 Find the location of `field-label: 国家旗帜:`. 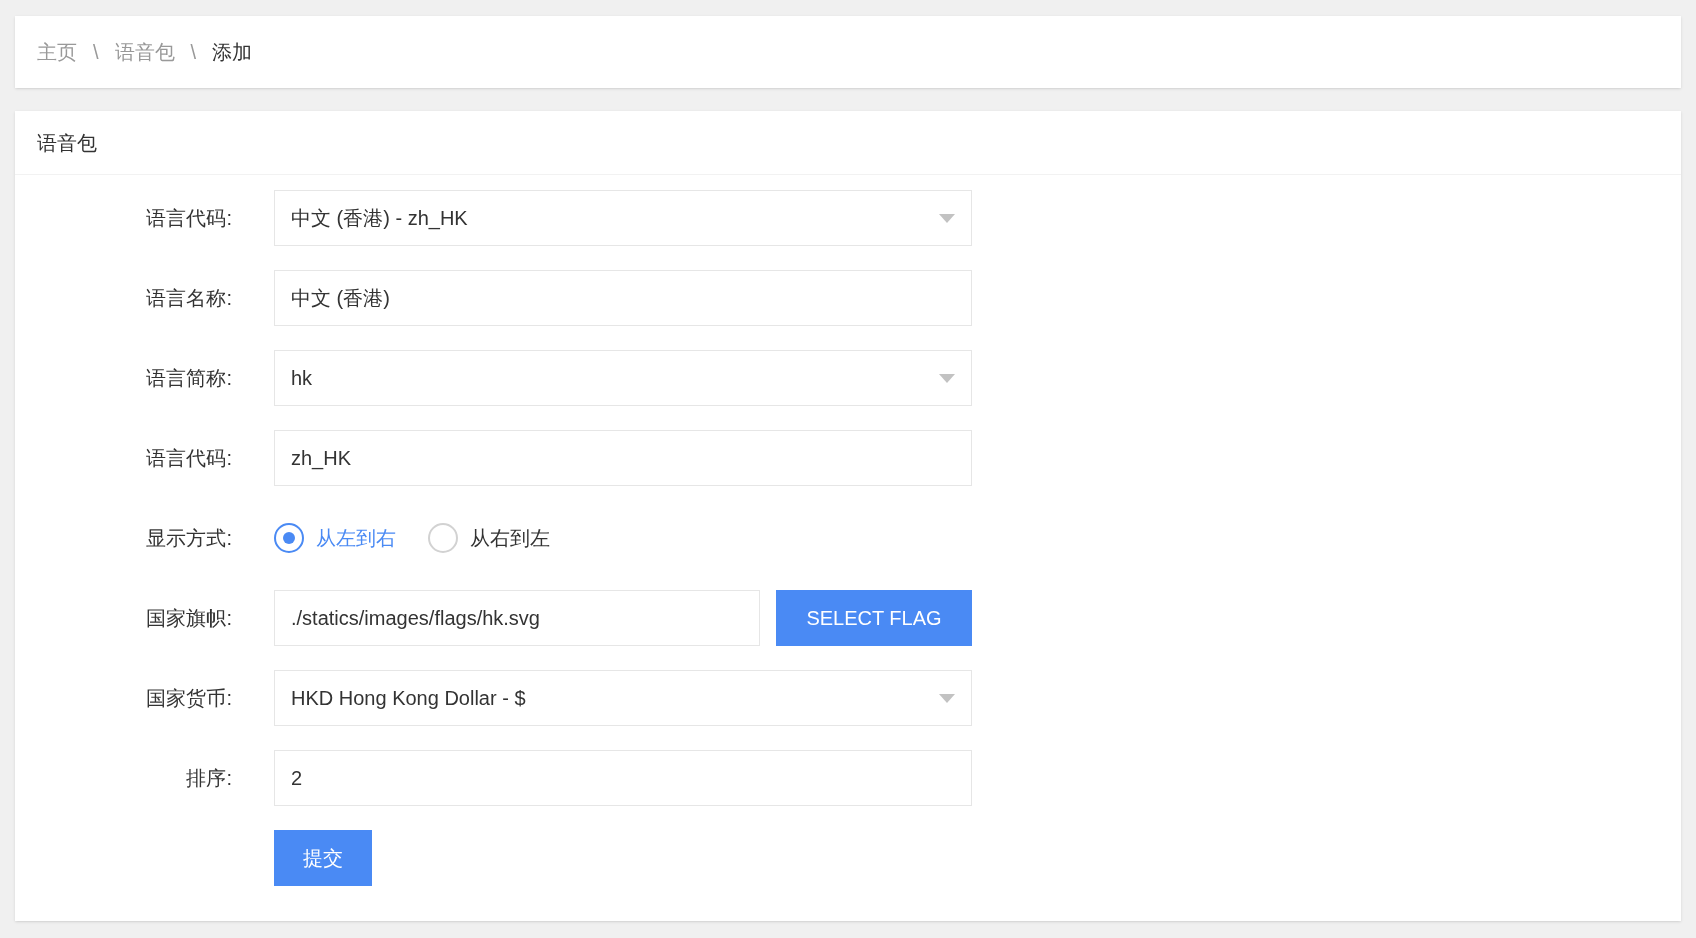

field-label: 国家旗帜: is located at coordinates (189, 618).